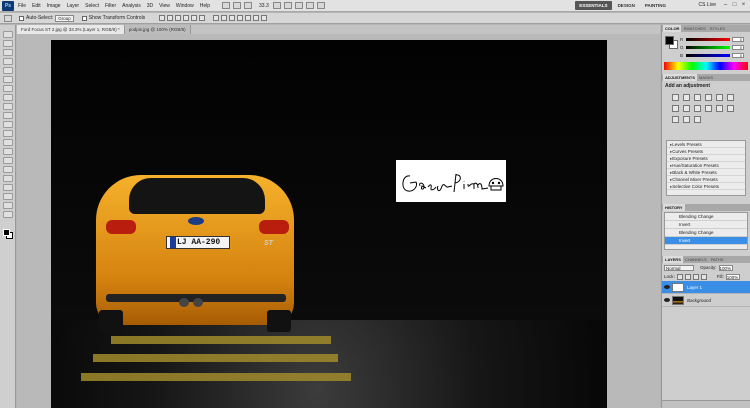 The image size is (750, 408). What do you see at coordinates (8, 169) in the screenshot?
I see `type-tool-icon` at bounding box center [8, 169].